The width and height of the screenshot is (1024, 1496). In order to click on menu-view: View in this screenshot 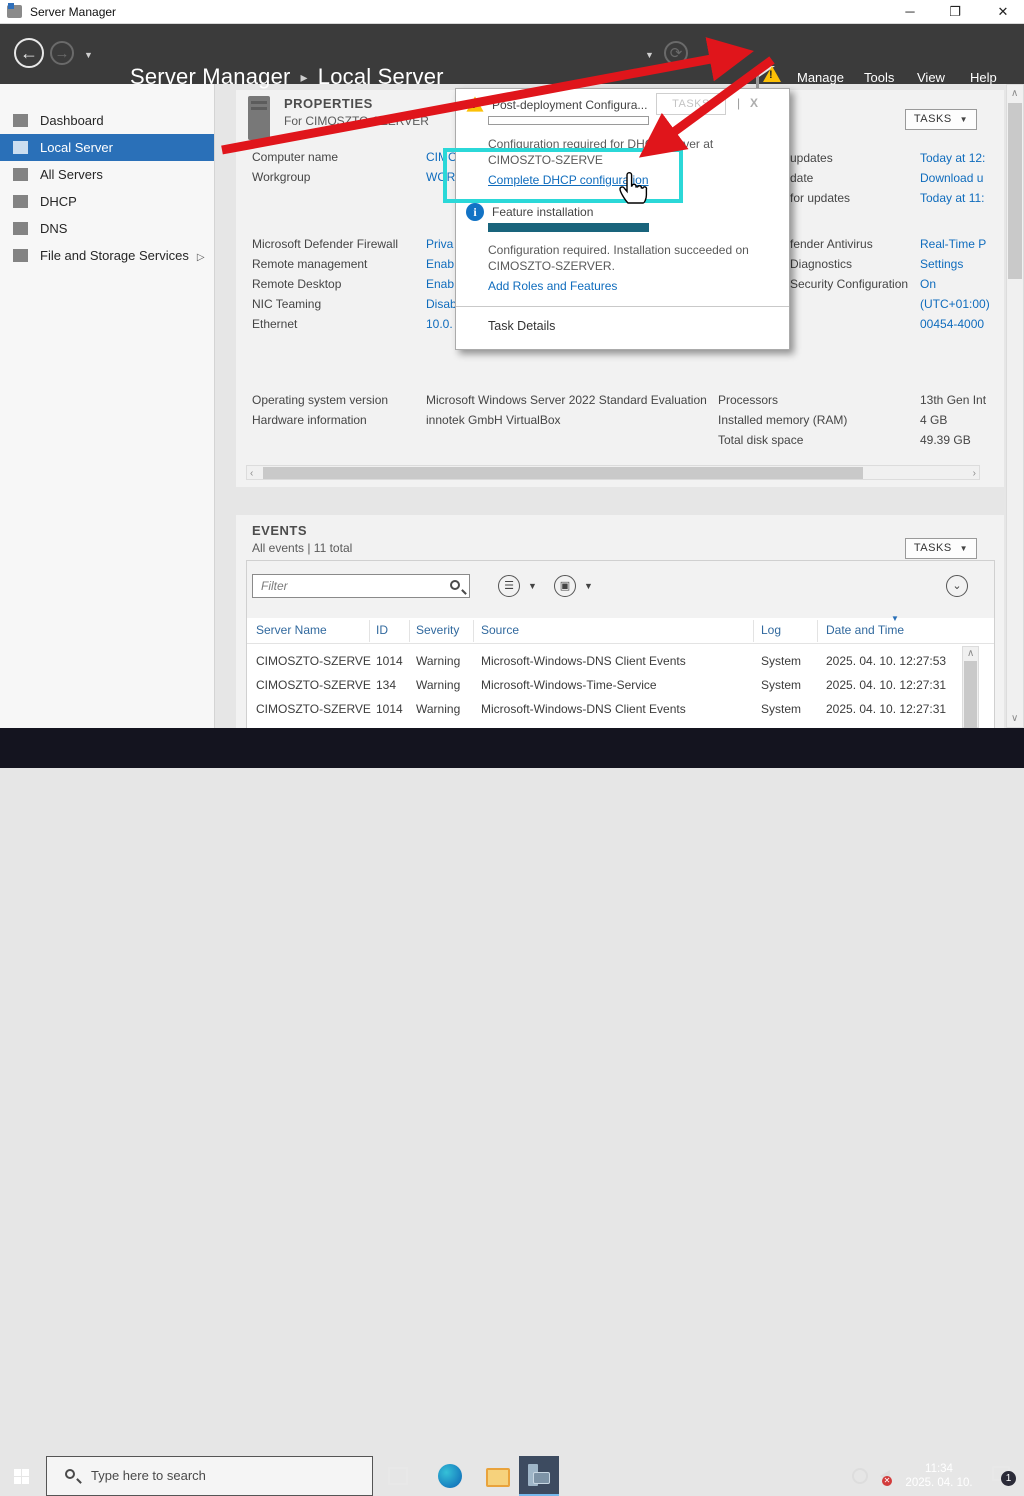, I will do `click(931, 77)`.